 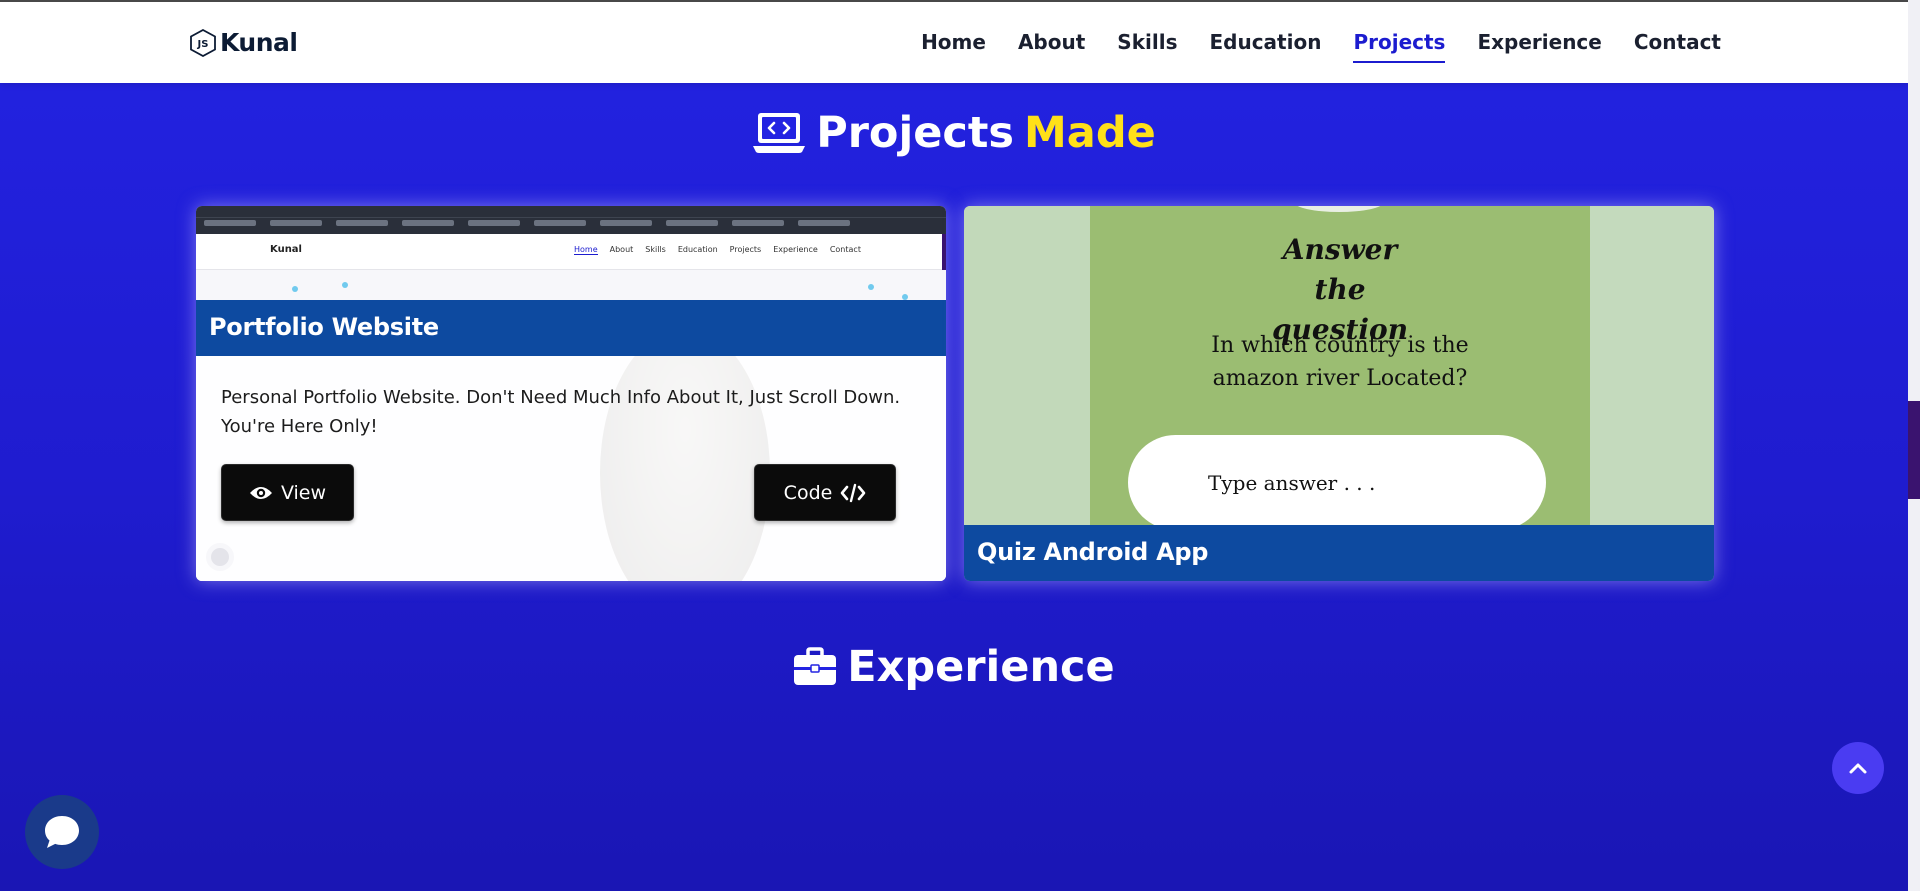 I want to click on scroll-to-top-button, so click(x=1858, y=768).